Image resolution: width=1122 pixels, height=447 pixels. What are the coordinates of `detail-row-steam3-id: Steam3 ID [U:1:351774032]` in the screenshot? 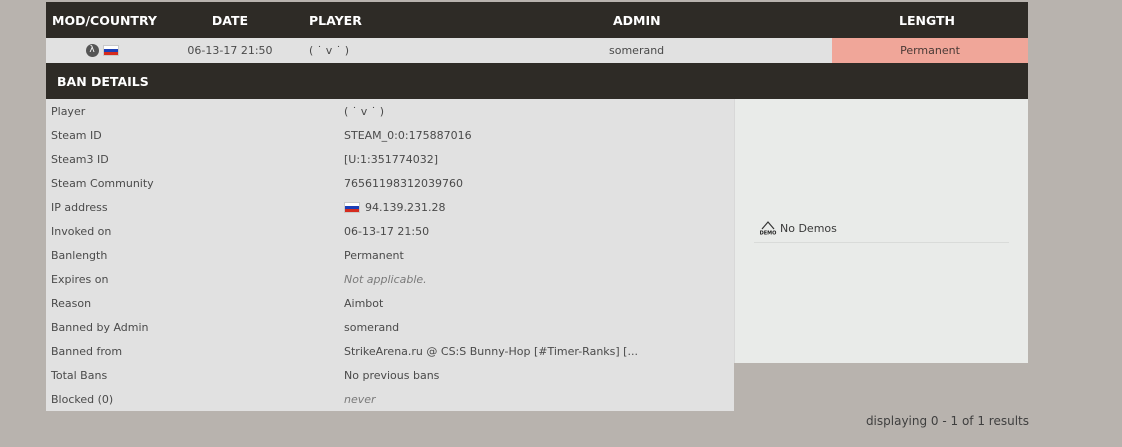 It's located at (390, 159).